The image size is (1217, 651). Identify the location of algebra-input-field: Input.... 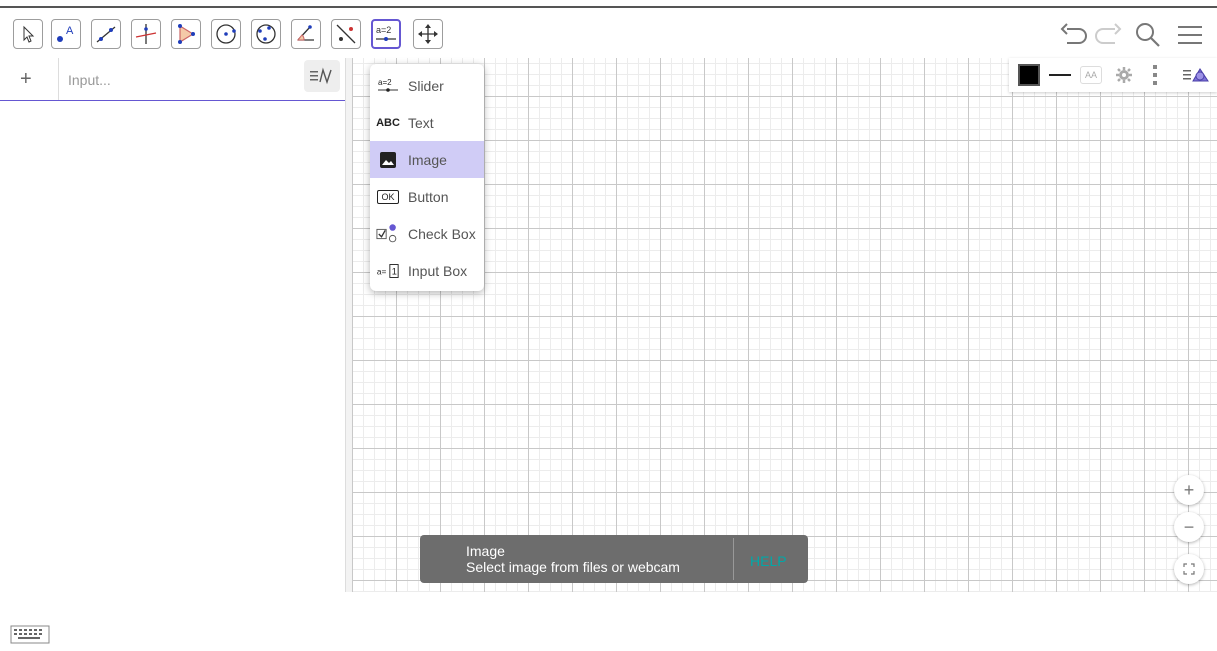
(89, 80).